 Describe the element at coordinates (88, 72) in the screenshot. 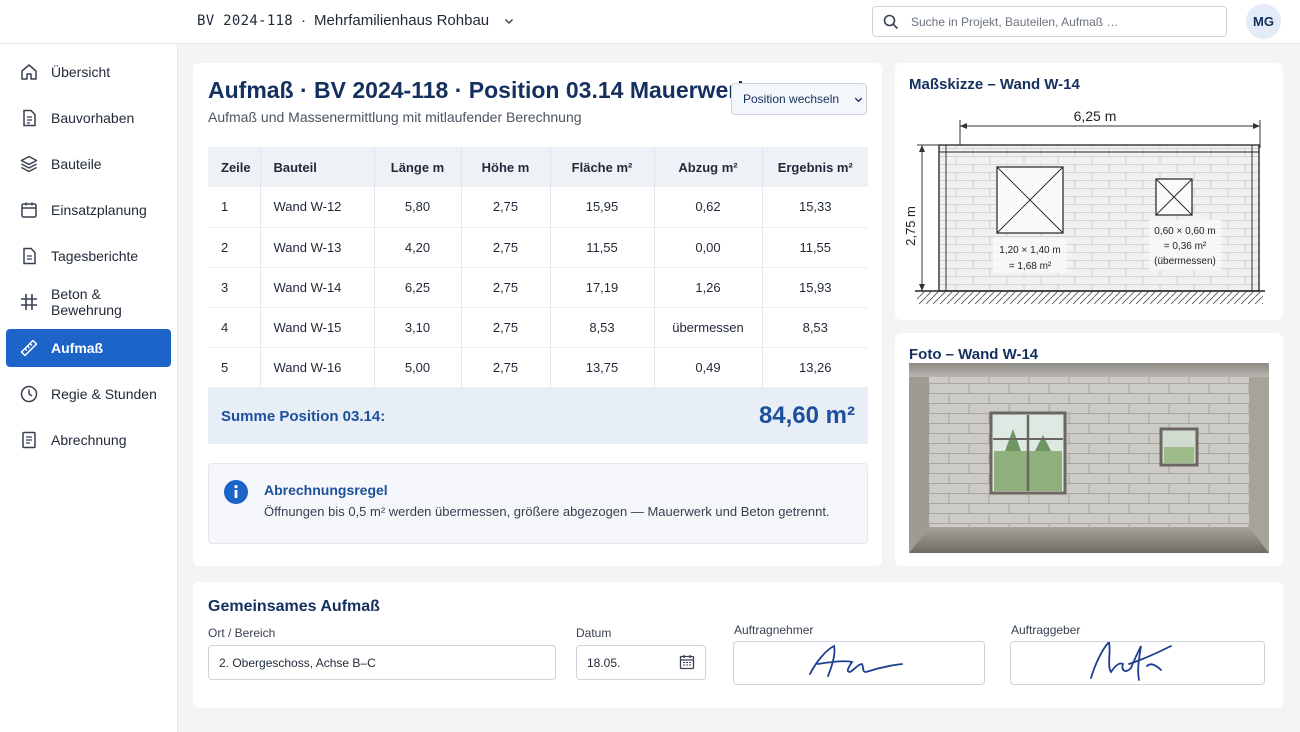

I see `sidebar-item-uebersicht: Übersicht` at that location.